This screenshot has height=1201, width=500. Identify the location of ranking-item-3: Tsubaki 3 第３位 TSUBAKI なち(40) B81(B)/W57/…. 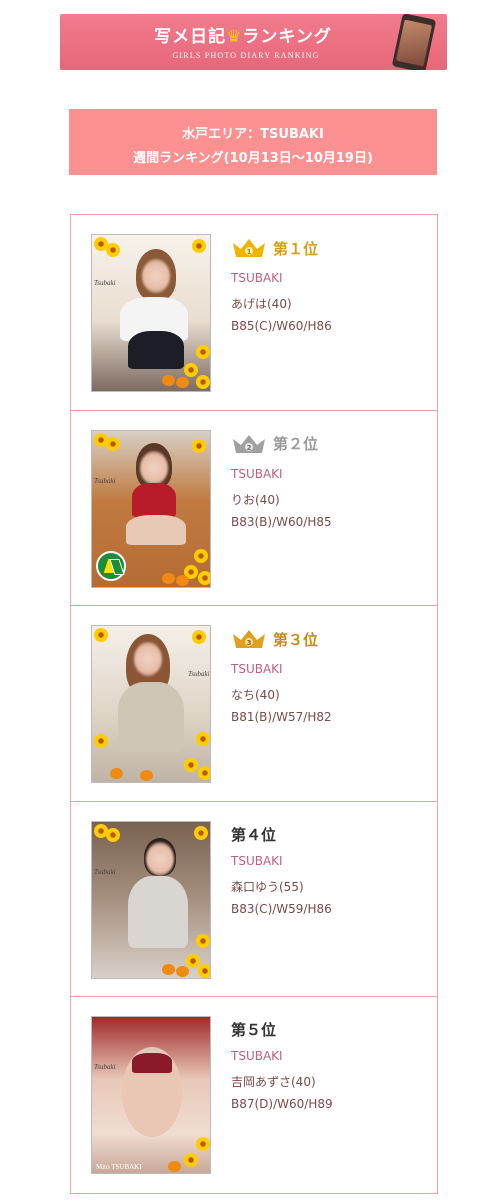
(254, 704).